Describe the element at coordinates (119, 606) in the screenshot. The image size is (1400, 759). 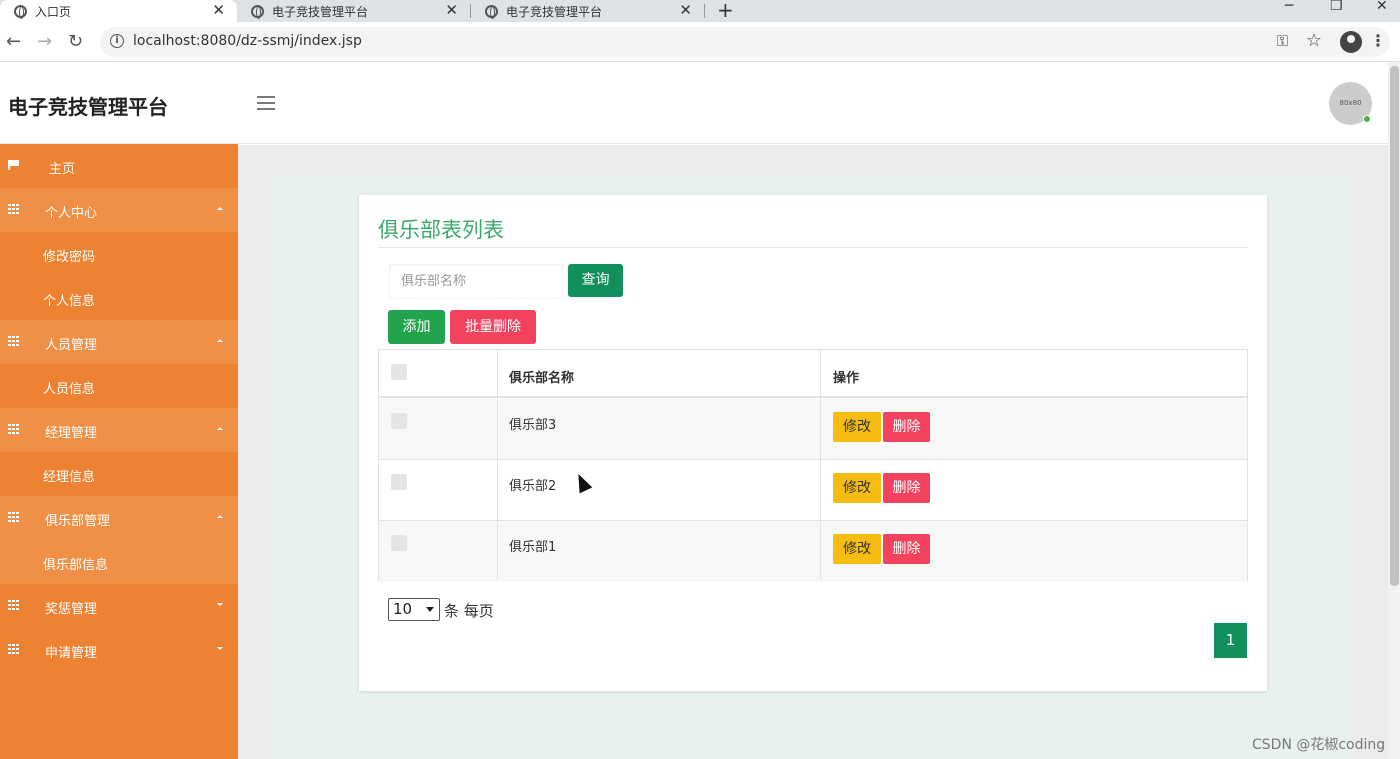
I see `sidebar-group-rewards: 奖惩管理` at that location.